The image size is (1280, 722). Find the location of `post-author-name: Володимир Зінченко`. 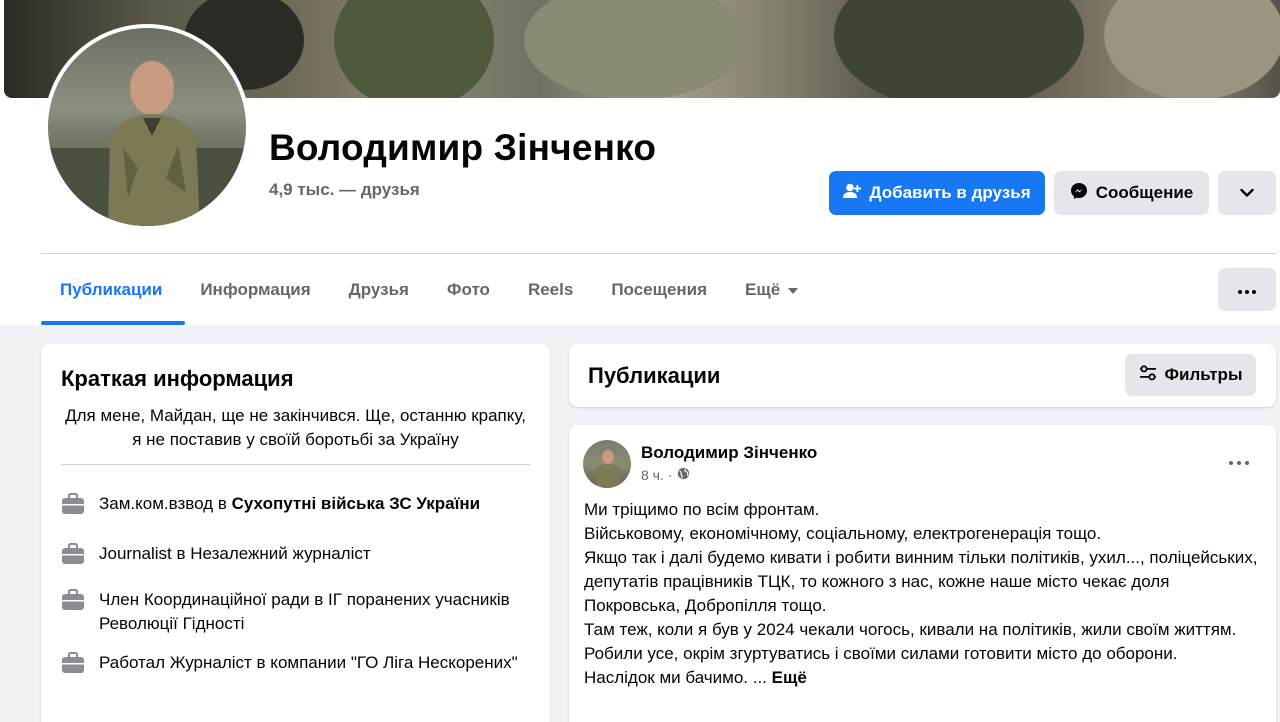

post-author-name: Володимир Зінченко is located at coordinates (729, 453).